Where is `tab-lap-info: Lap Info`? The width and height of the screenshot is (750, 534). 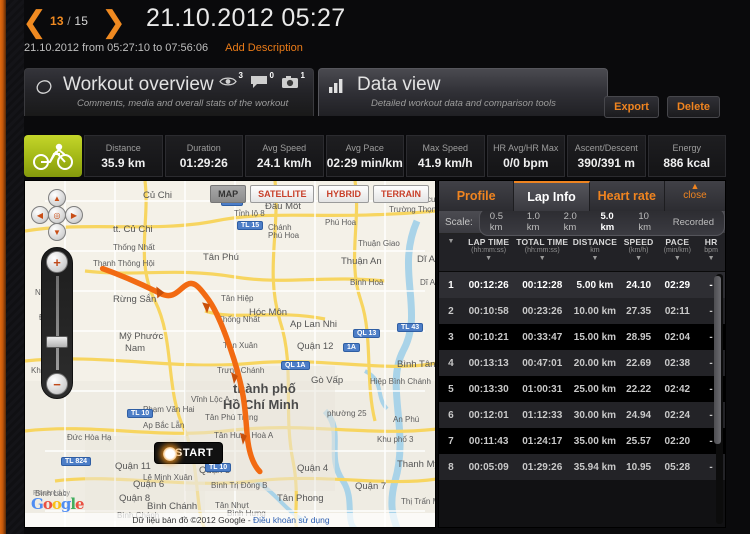
tab-lap-info: Lap Info is located at coordinates (552, 196).